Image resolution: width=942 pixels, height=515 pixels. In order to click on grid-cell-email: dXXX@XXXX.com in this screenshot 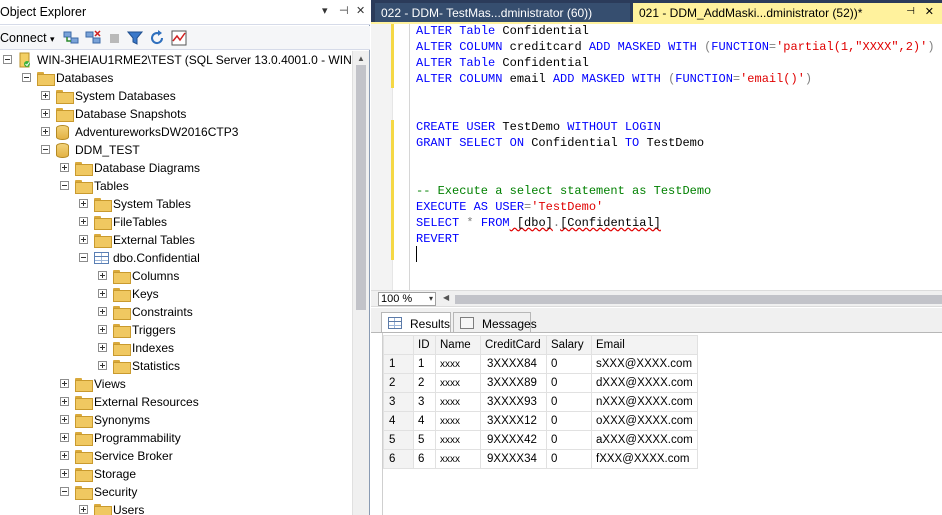, I will do `click(644, 383)`.